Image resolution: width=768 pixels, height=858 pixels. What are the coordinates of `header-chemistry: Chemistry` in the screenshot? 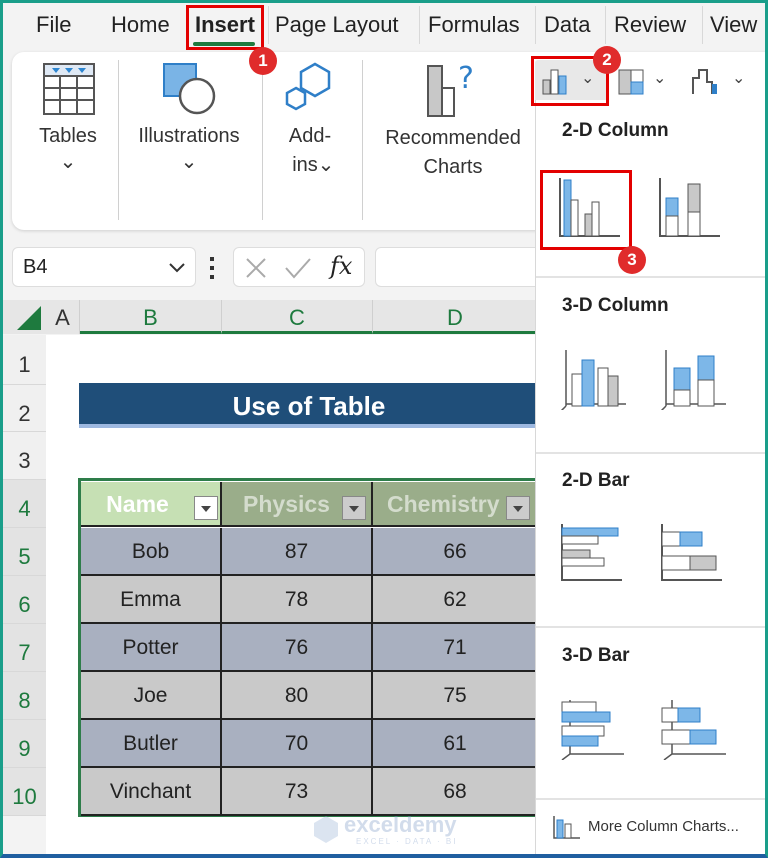 It's located at (455, 504).